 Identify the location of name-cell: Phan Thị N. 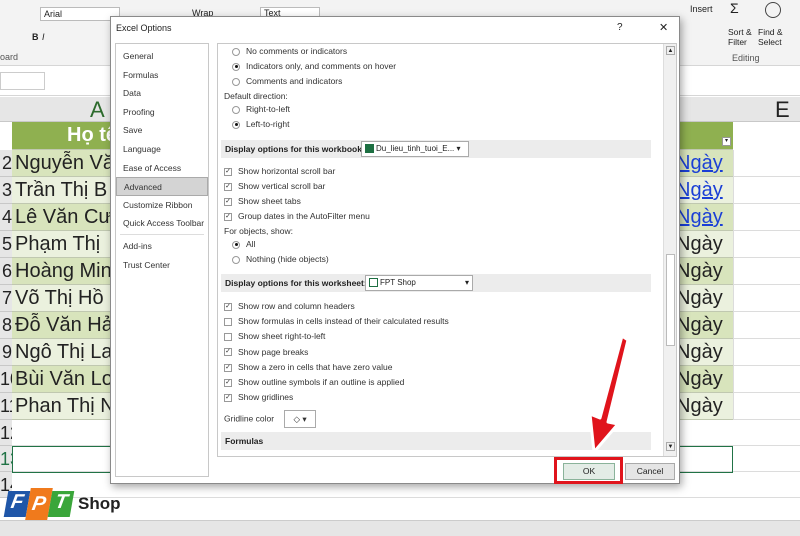
(62, 406).